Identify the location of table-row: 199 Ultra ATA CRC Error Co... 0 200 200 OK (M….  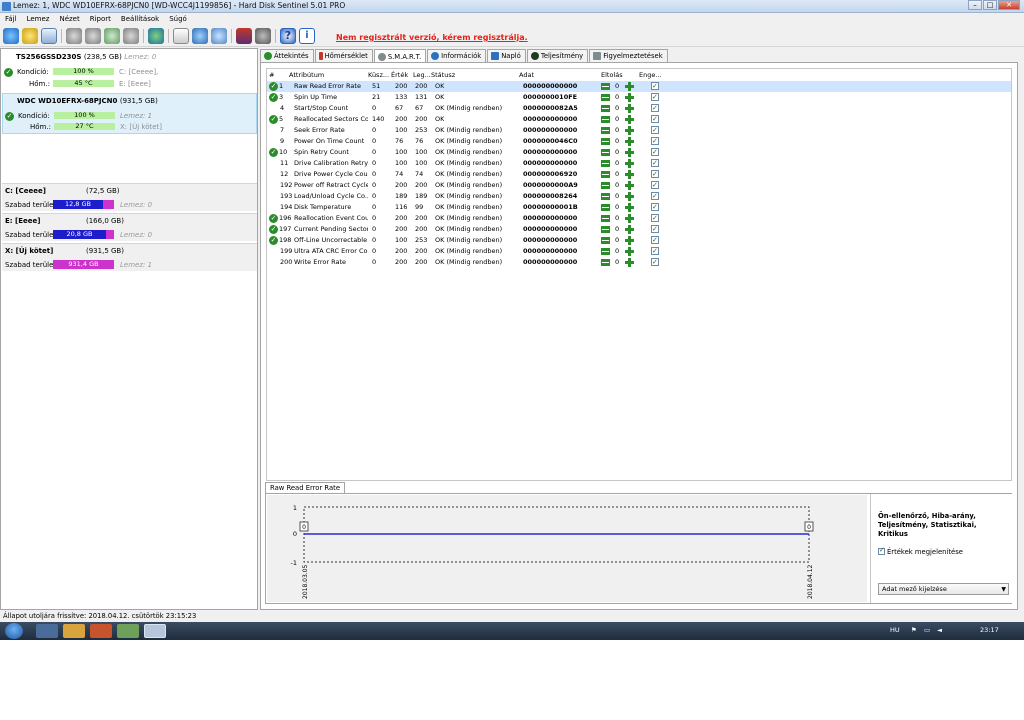
(639, 251).